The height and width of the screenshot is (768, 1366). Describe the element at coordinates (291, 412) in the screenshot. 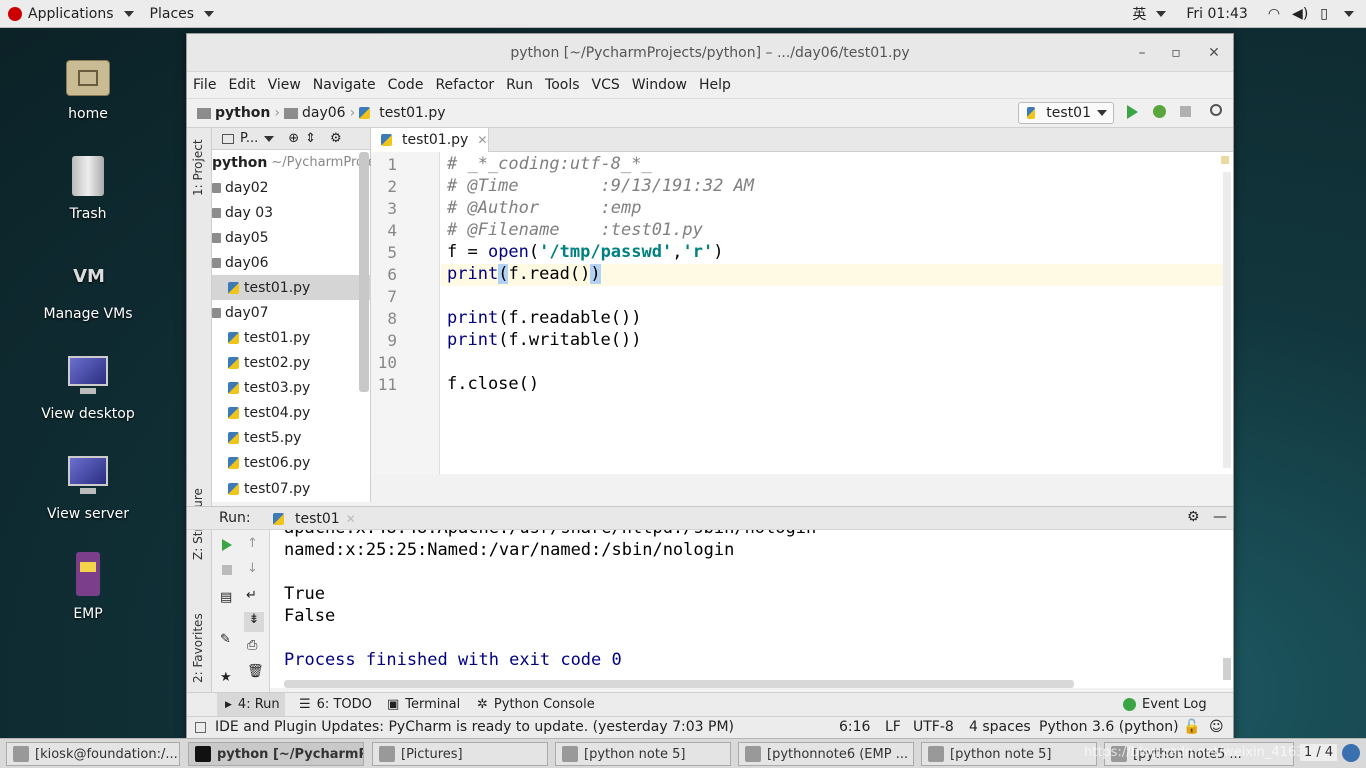

I see `tree-file: test04.py` at that location.